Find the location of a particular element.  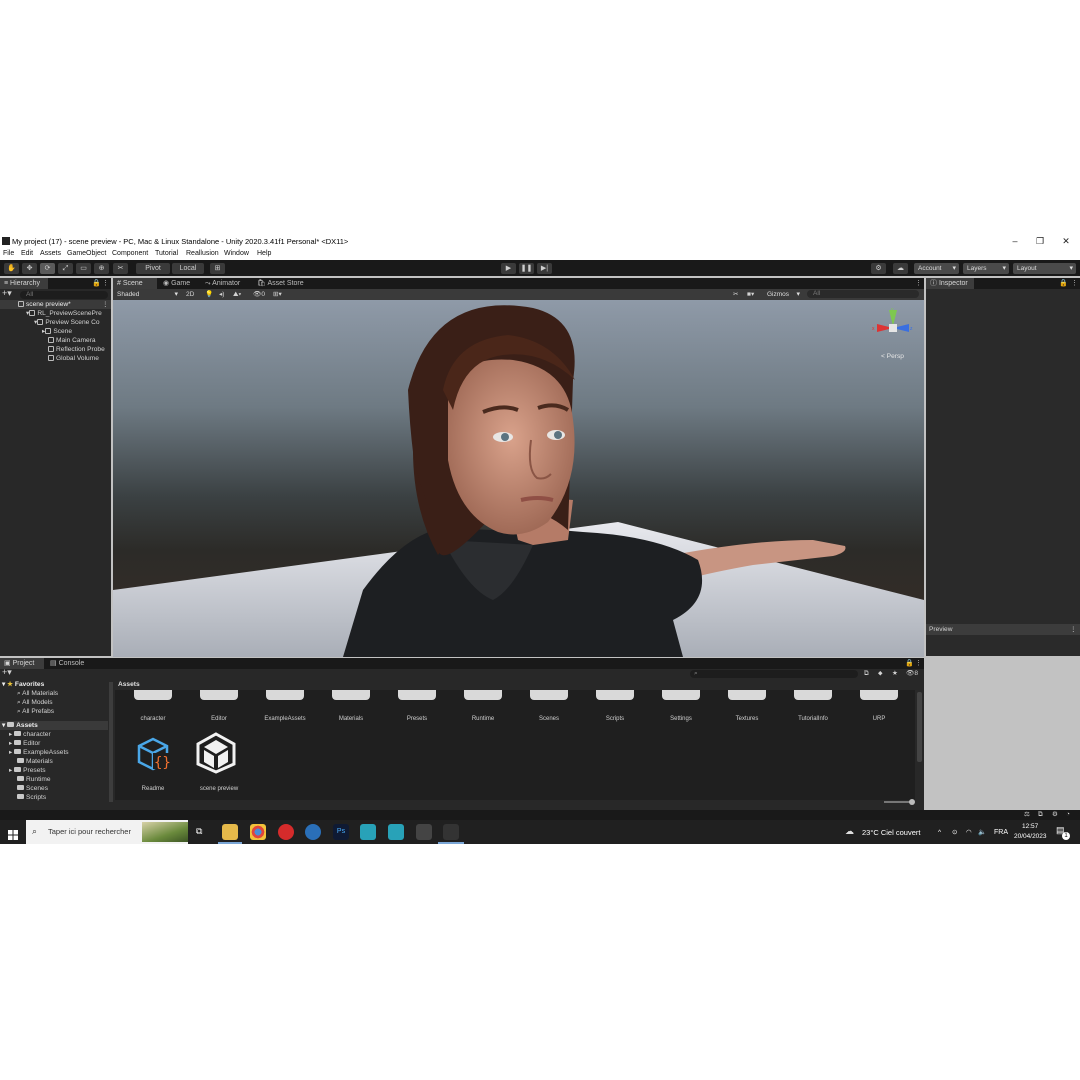

taskbar-search-input: ⌕ Taper ici pour rechercher is located at coordinates (107, 832).